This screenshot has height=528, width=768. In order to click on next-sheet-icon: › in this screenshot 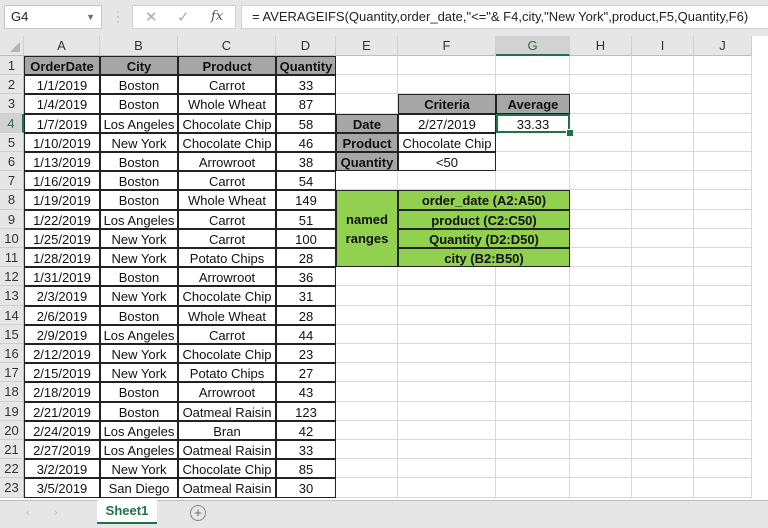, I will do `click(56, 513)`.